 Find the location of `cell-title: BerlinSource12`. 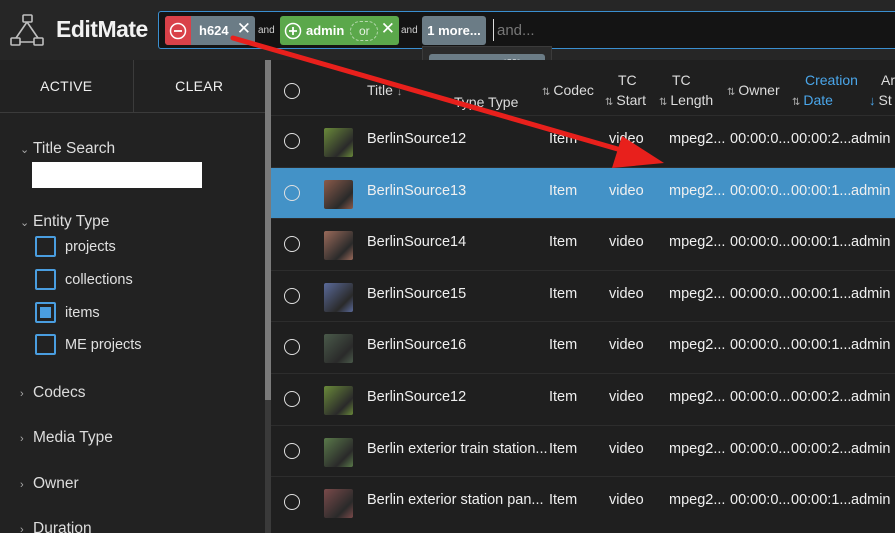

cell-title: BerlinSource12 is located at coordinates (417, 397).